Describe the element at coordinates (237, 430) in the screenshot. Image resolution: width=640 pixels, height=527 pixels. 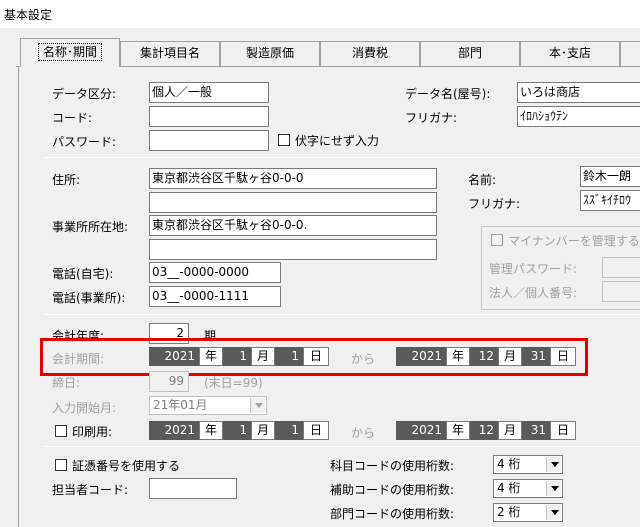
I see `print-from-month: 1` at that location.